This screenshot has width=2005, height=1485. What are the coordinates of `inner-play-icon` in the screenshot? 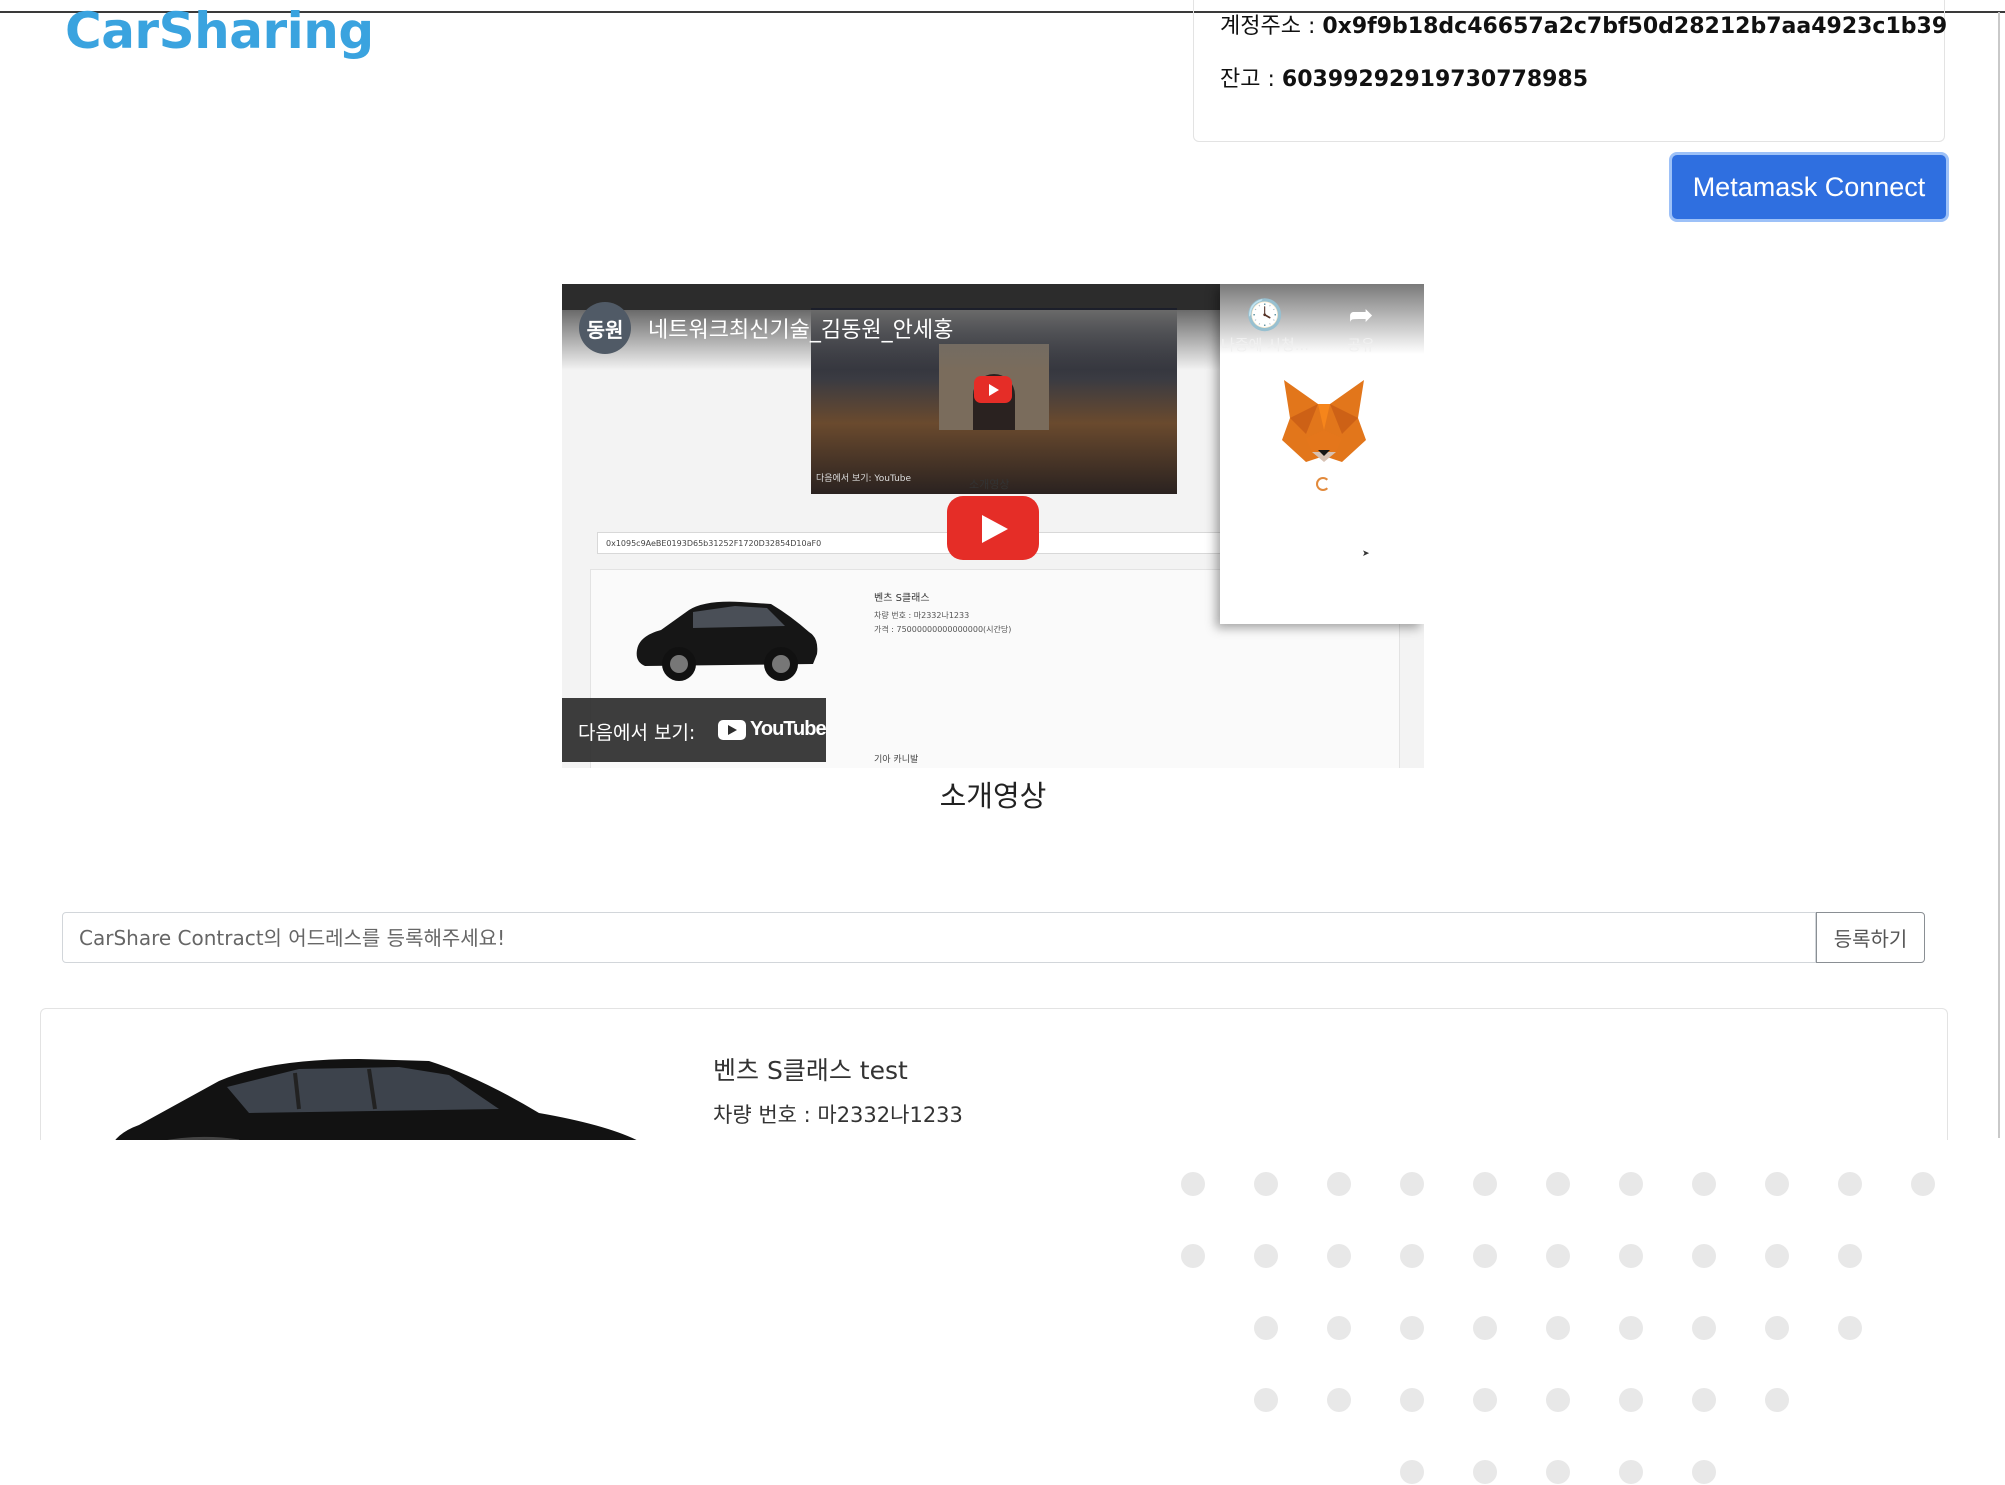 It's located at (993, 389).